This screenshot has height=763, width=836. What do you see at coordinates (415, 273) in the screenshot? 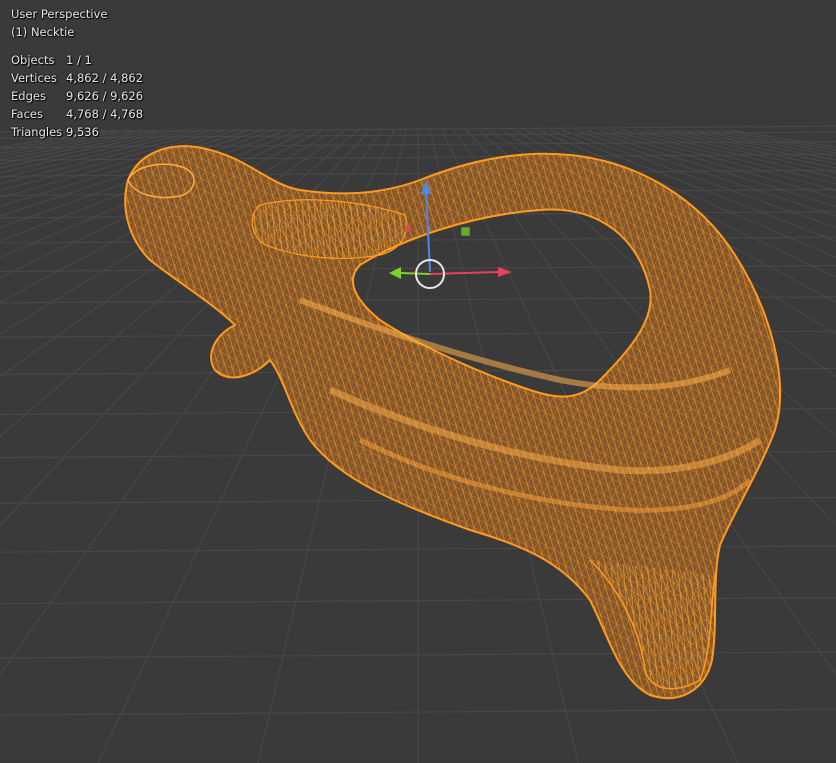
I see `gizmo-y-axis` at bounding box center [415, 273].